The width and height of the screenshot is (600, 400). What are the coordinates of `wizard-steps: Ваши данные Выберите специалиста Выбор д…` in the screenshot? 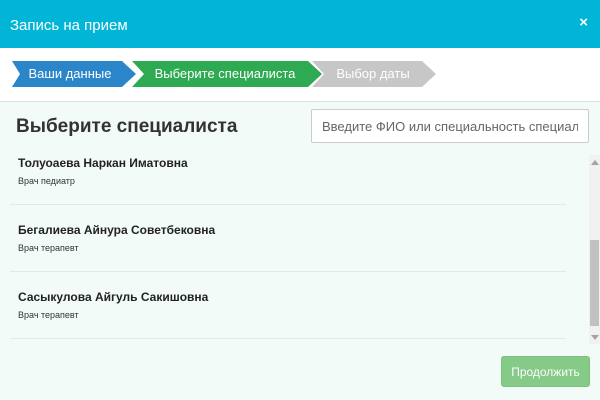 It's located at (300, 75).